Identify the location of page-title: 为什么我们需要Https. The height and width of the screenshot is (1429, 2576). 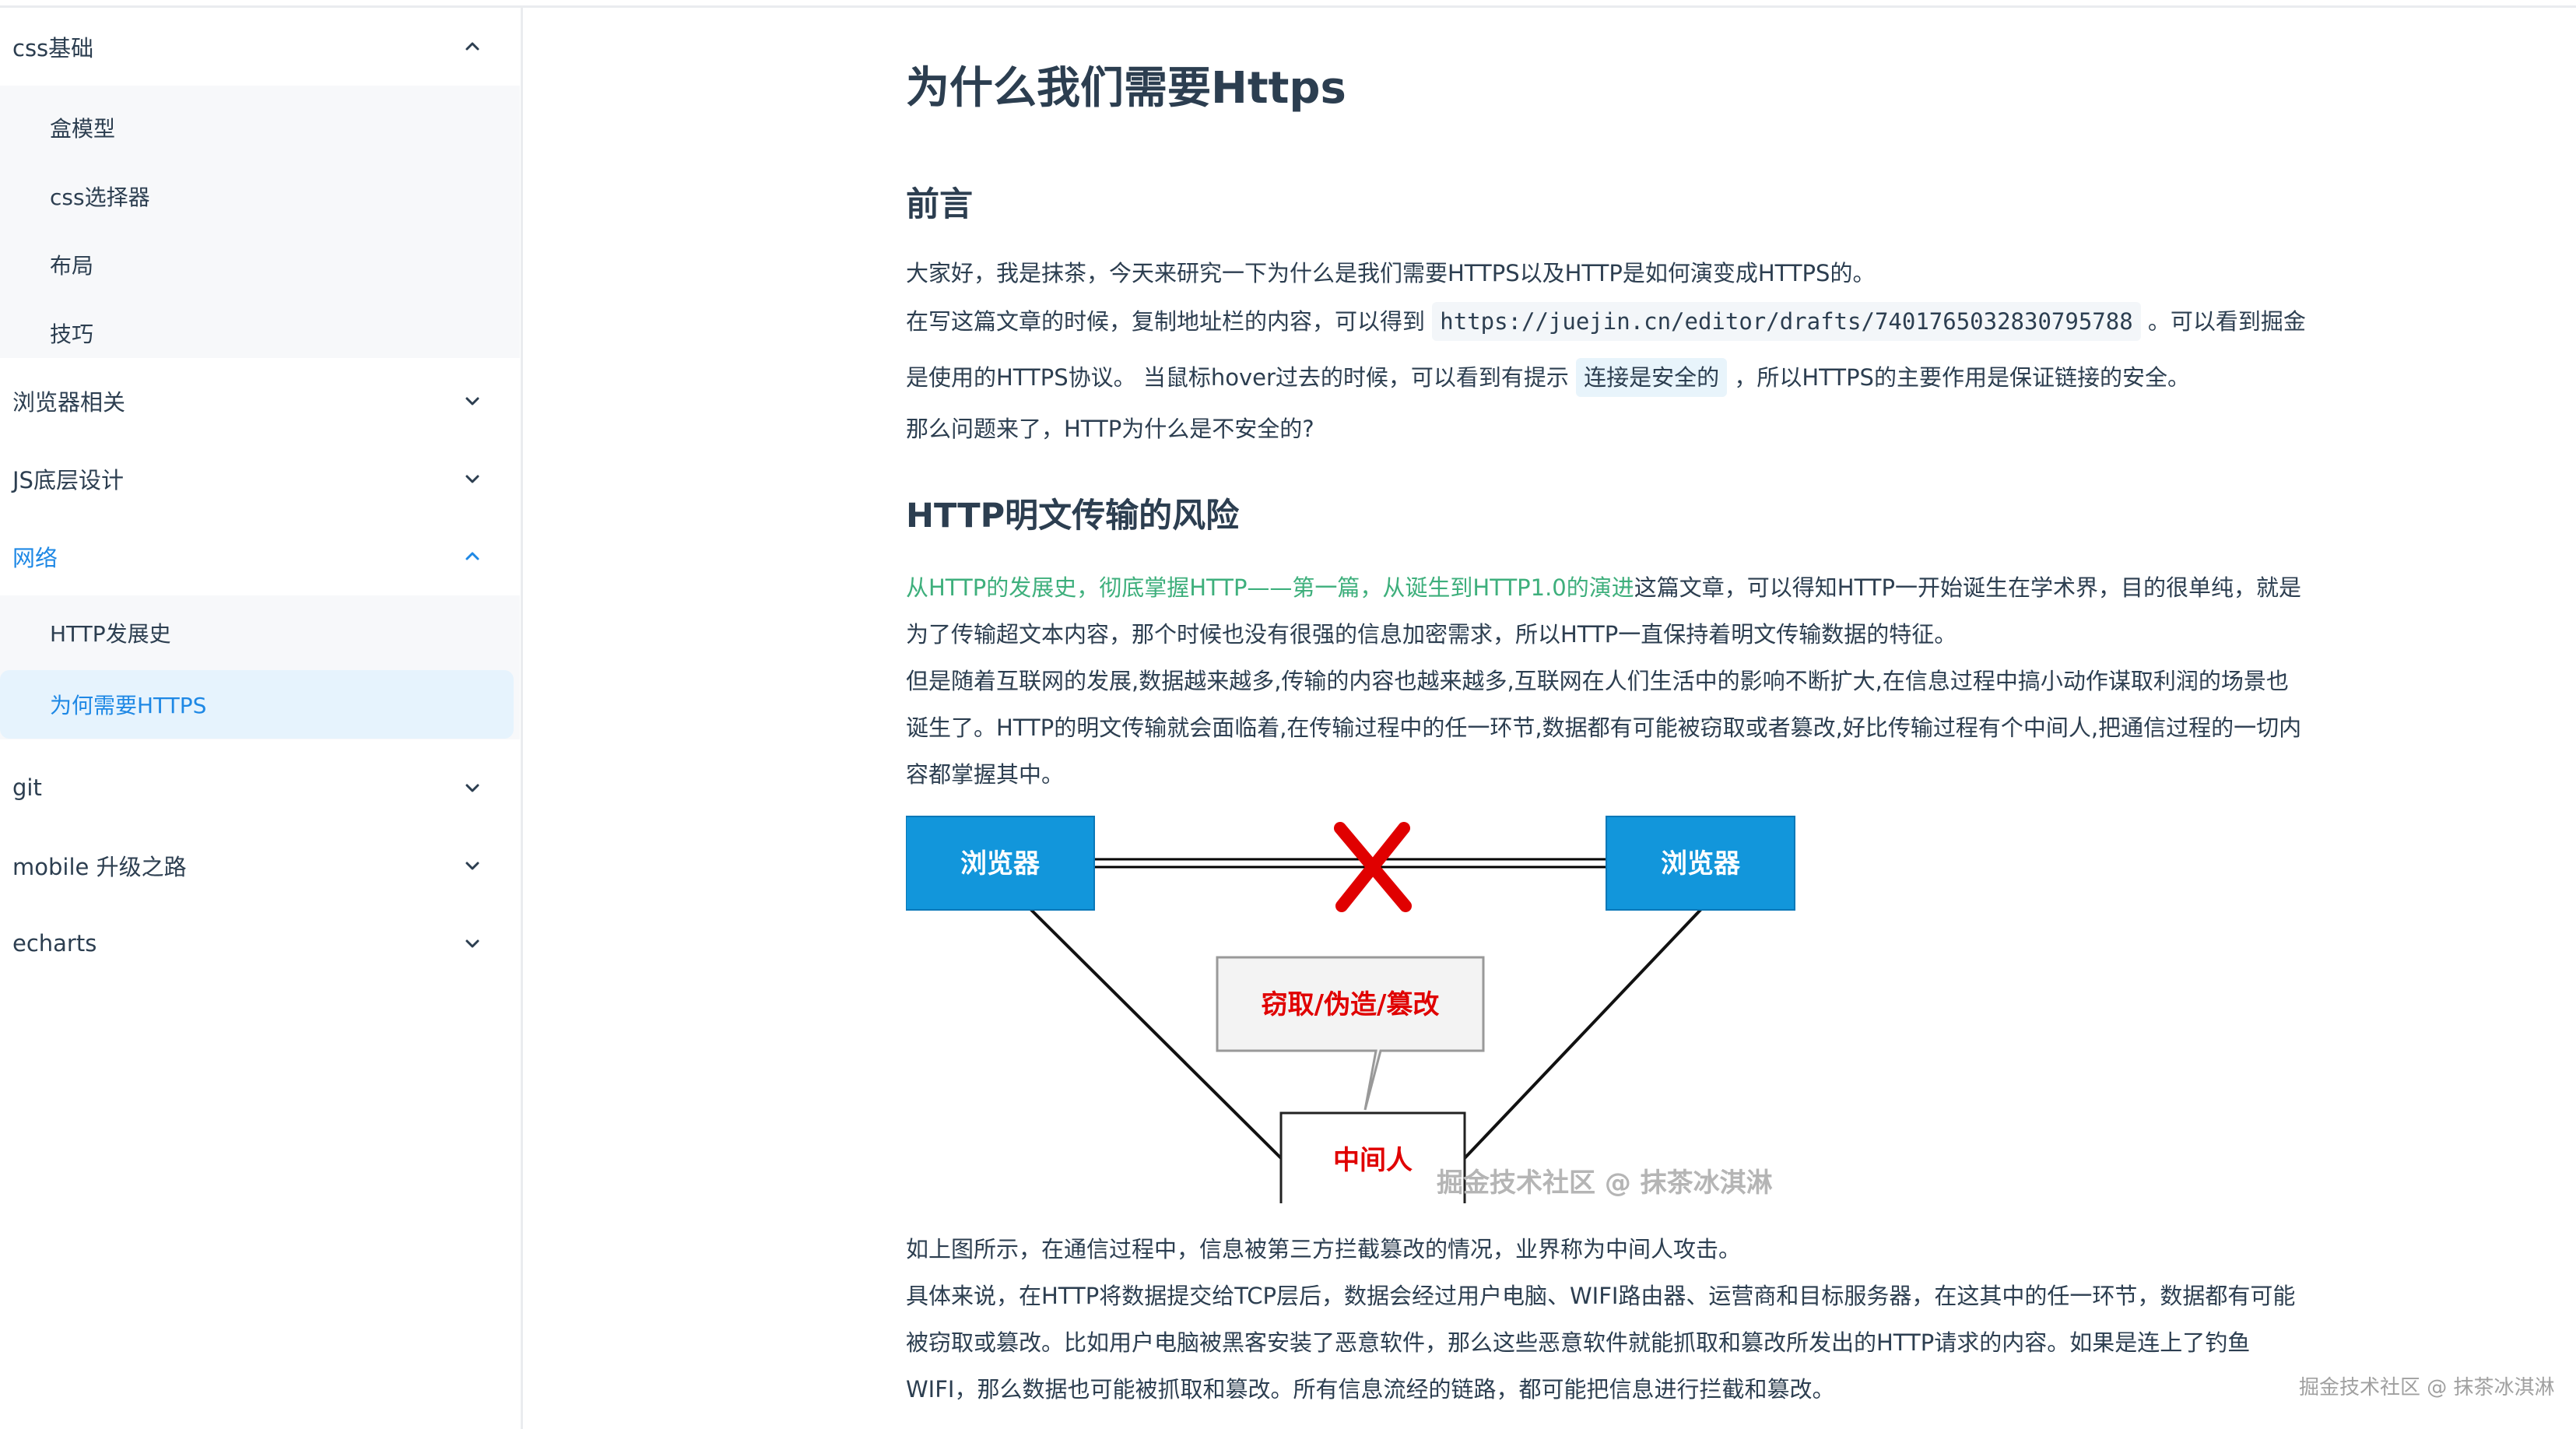
(1126, 88).